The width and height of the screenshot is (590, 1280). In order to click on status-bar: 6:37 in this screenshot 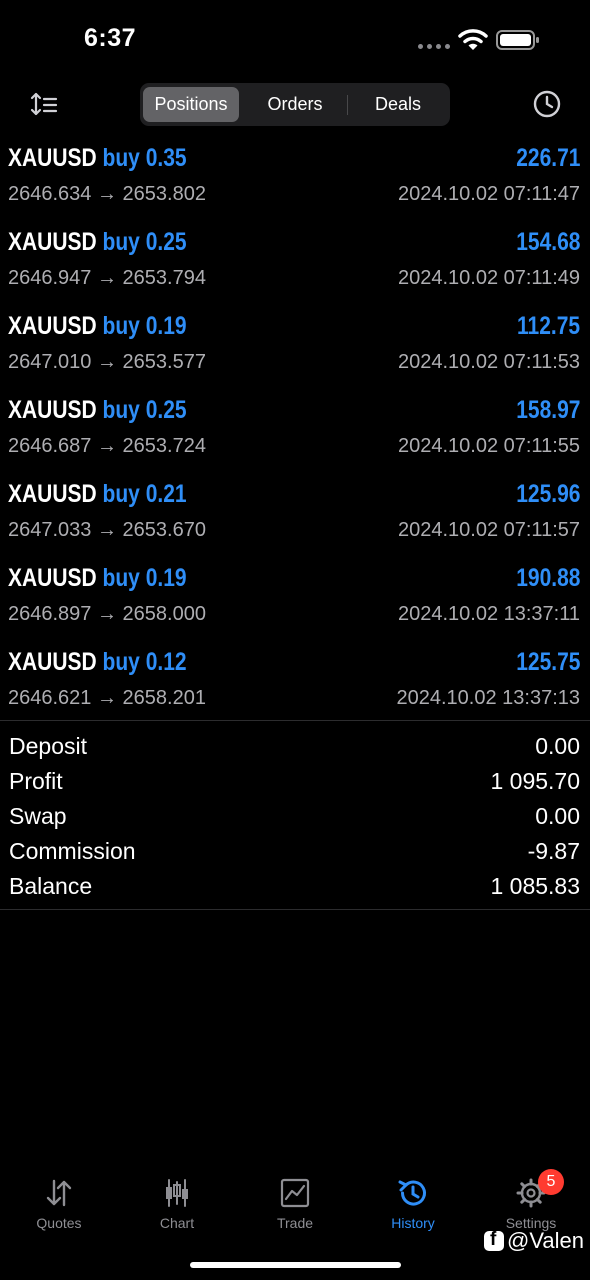, I will do `click(295, 40)`.